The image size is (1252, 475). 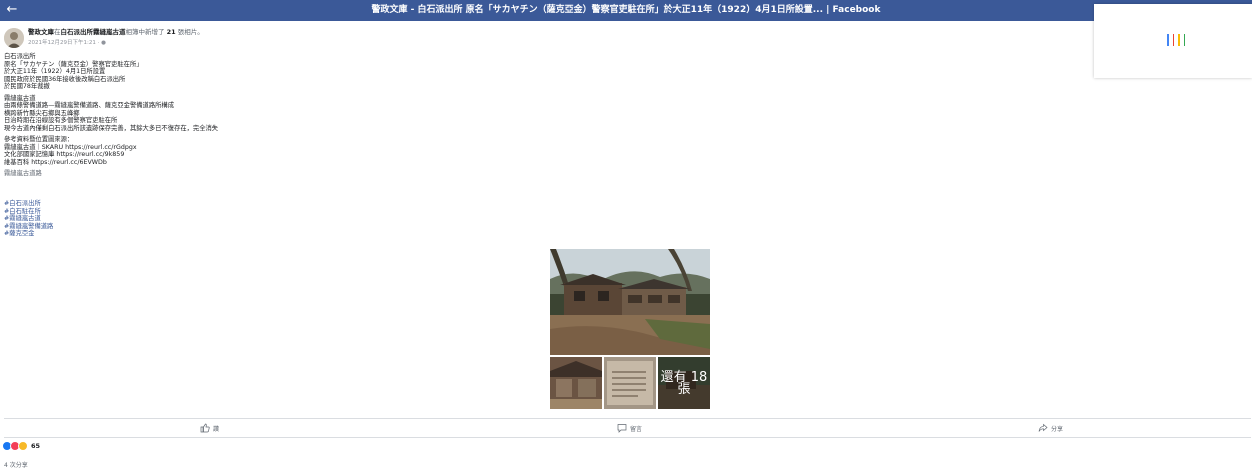 I want to click on share-icon, so click(x=1043, y=427).